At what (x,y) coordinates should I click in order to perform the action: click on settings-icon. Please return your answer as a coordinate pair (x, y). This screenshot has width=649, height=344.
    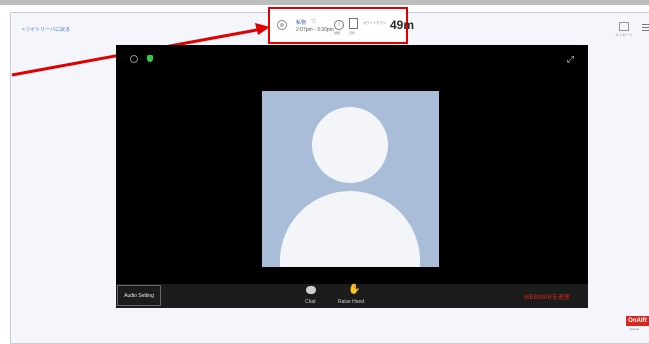
    Looking at the image, I should click on (134, 59).